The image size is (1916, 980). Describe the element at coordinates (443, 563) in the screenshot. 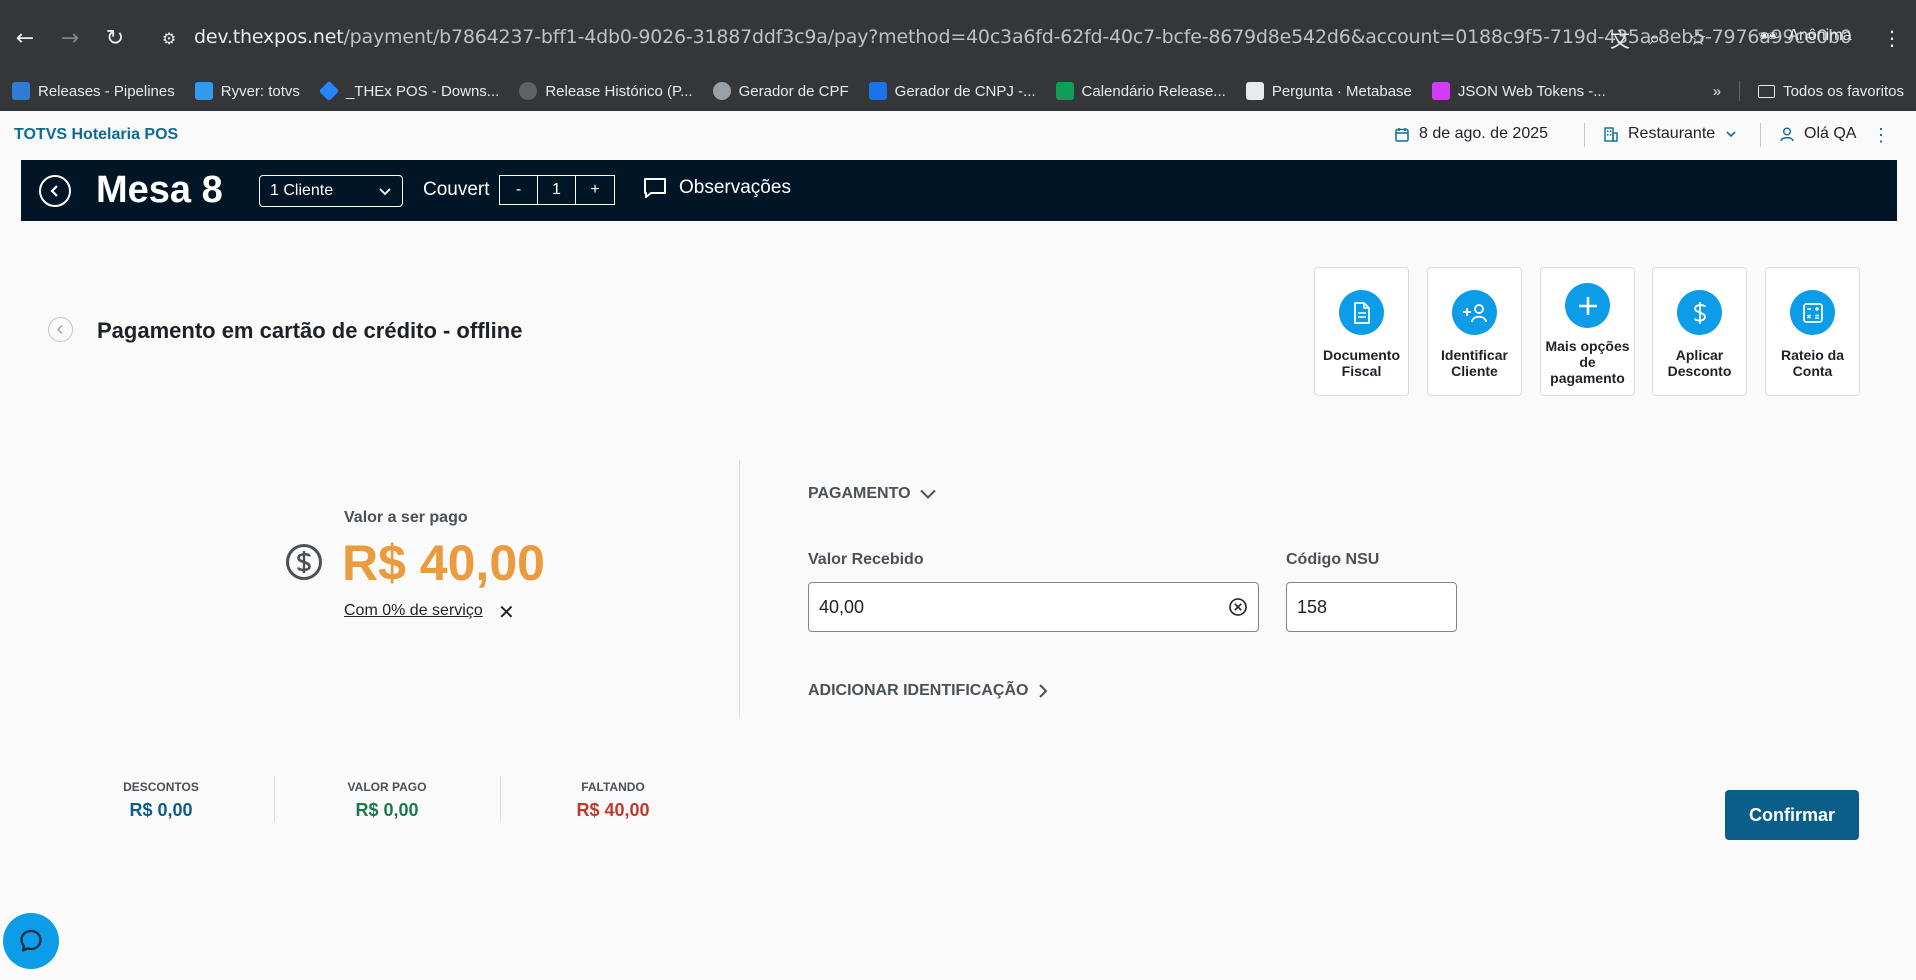

I see `amount-value: R$ 40,00` at that location.